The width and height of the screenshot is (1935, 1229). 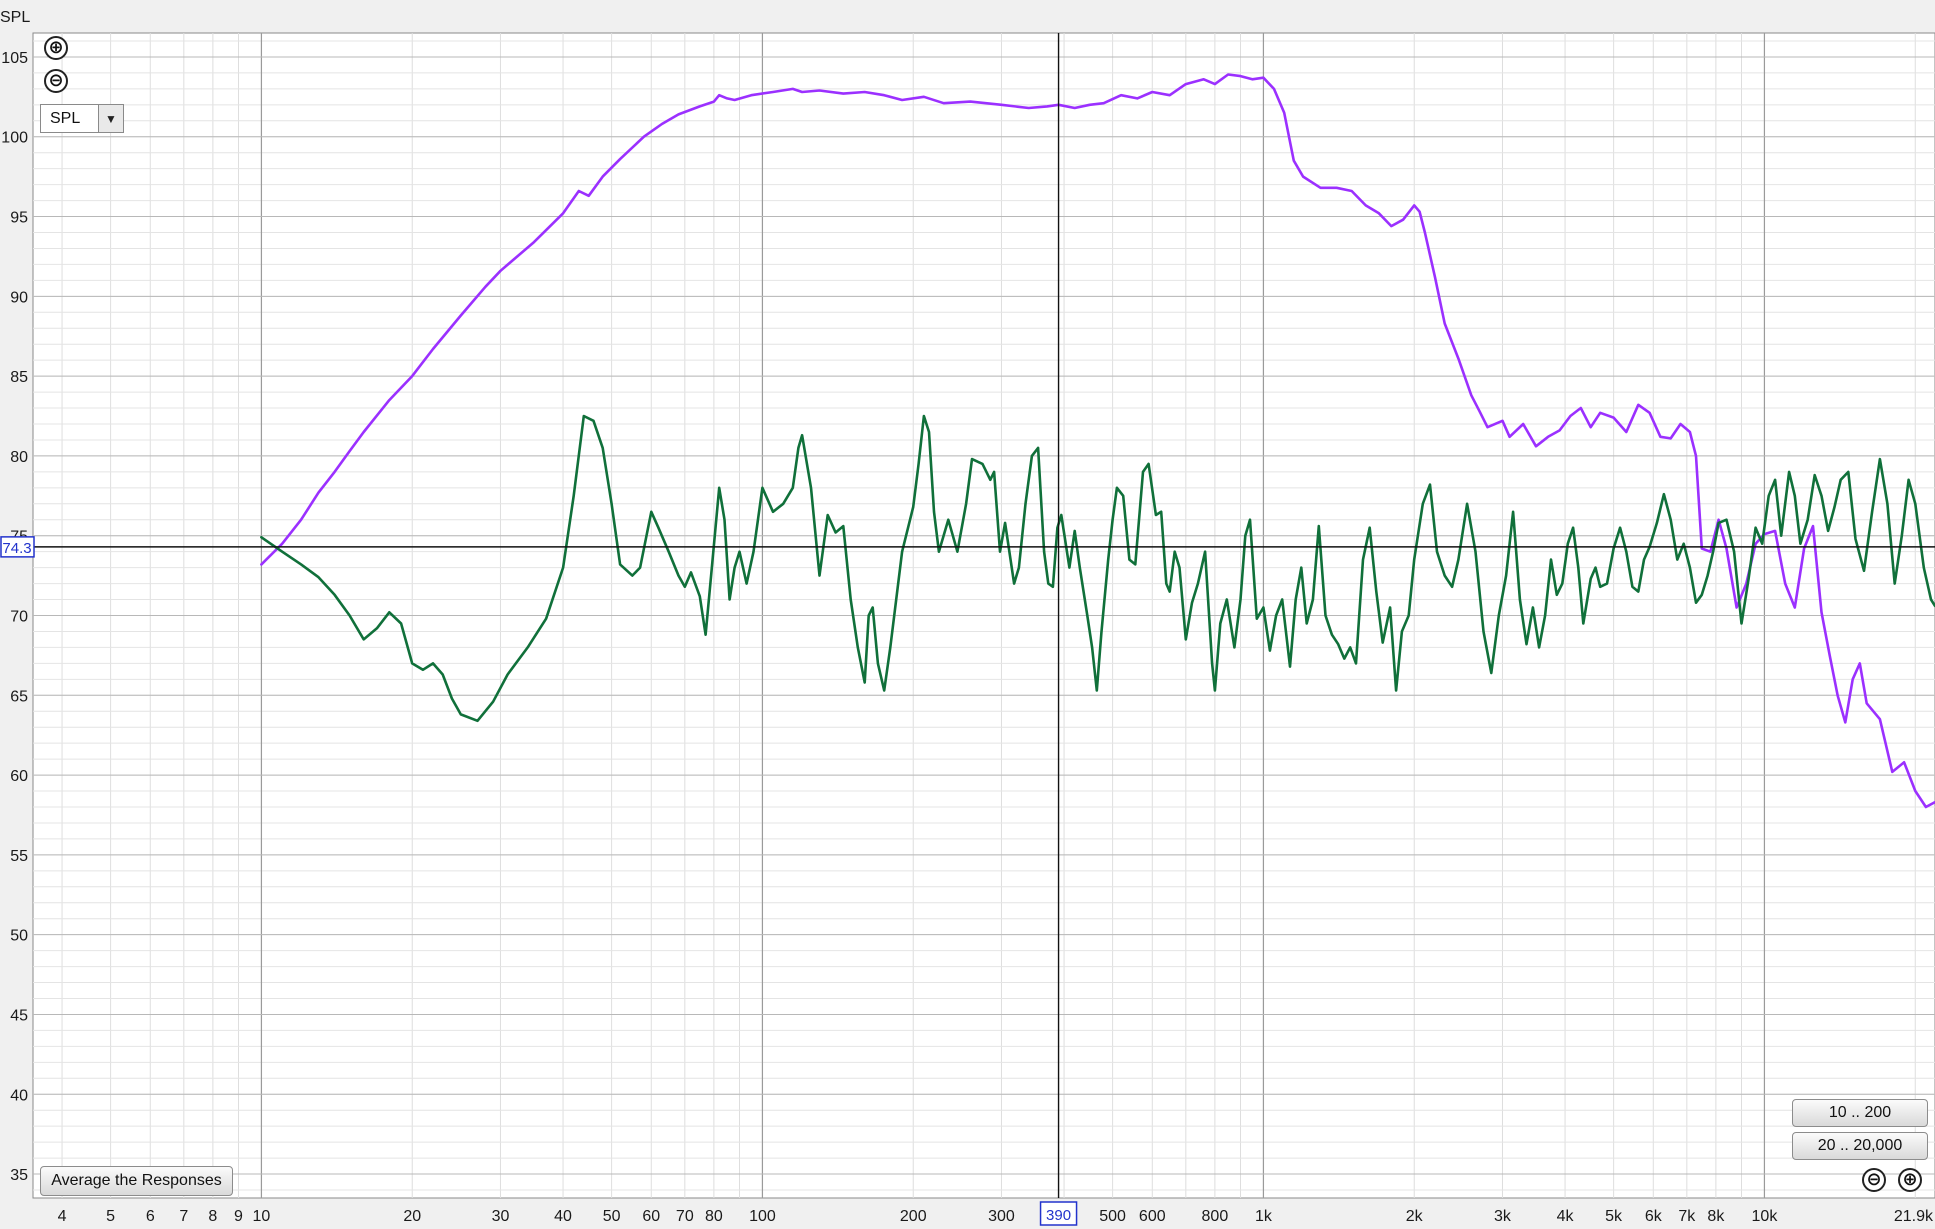 What do you see at coordinates (1264, 1216) in the screenshot?
I see `x-tick-label: 1k` at bounding box center [1264, 1216].